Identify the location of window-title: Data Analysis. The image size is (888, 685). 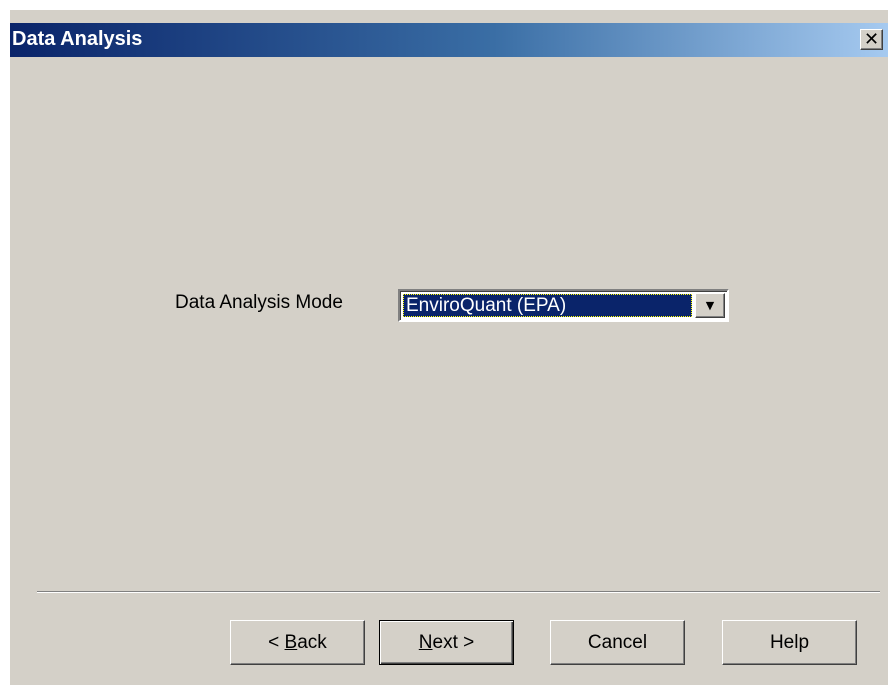
(77, 39).